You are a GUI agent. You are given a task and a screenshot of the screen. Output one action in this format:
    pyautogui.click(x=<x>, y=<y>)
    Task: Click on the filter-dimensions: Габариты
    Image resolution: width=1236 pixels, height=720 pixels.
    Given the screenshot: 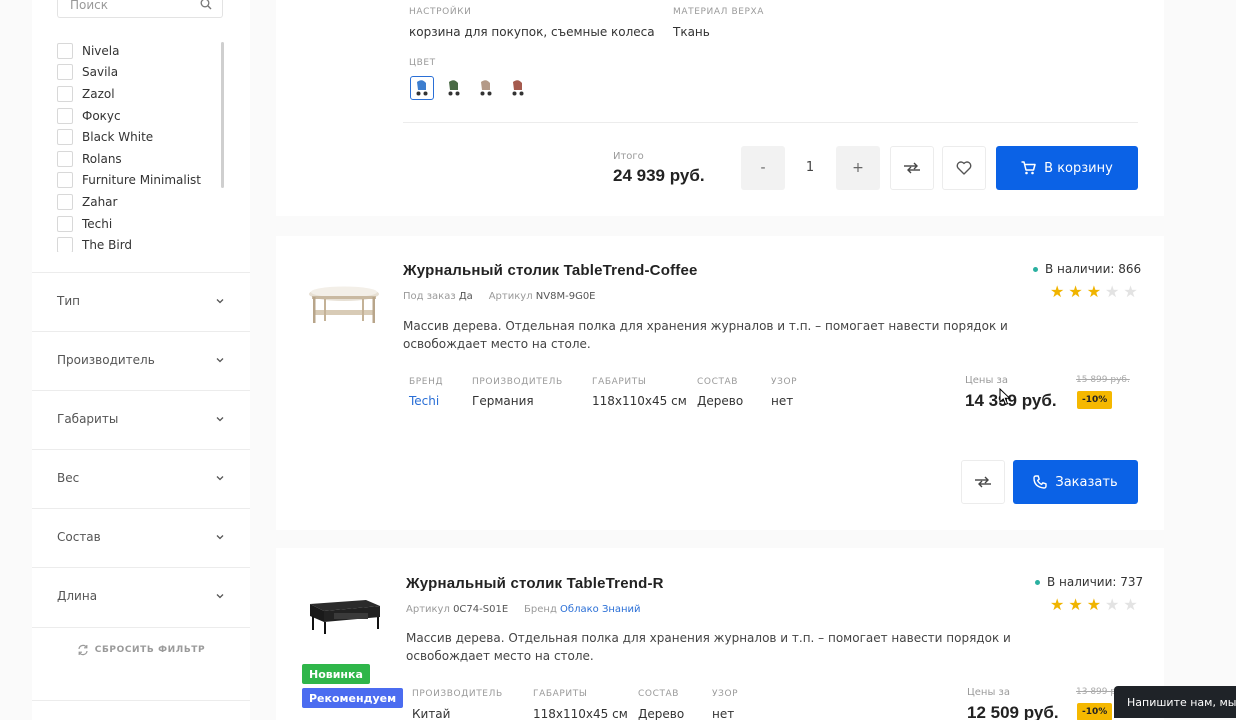 What is the action you would take?
    pyautogui.click(x=141, y=419)
    